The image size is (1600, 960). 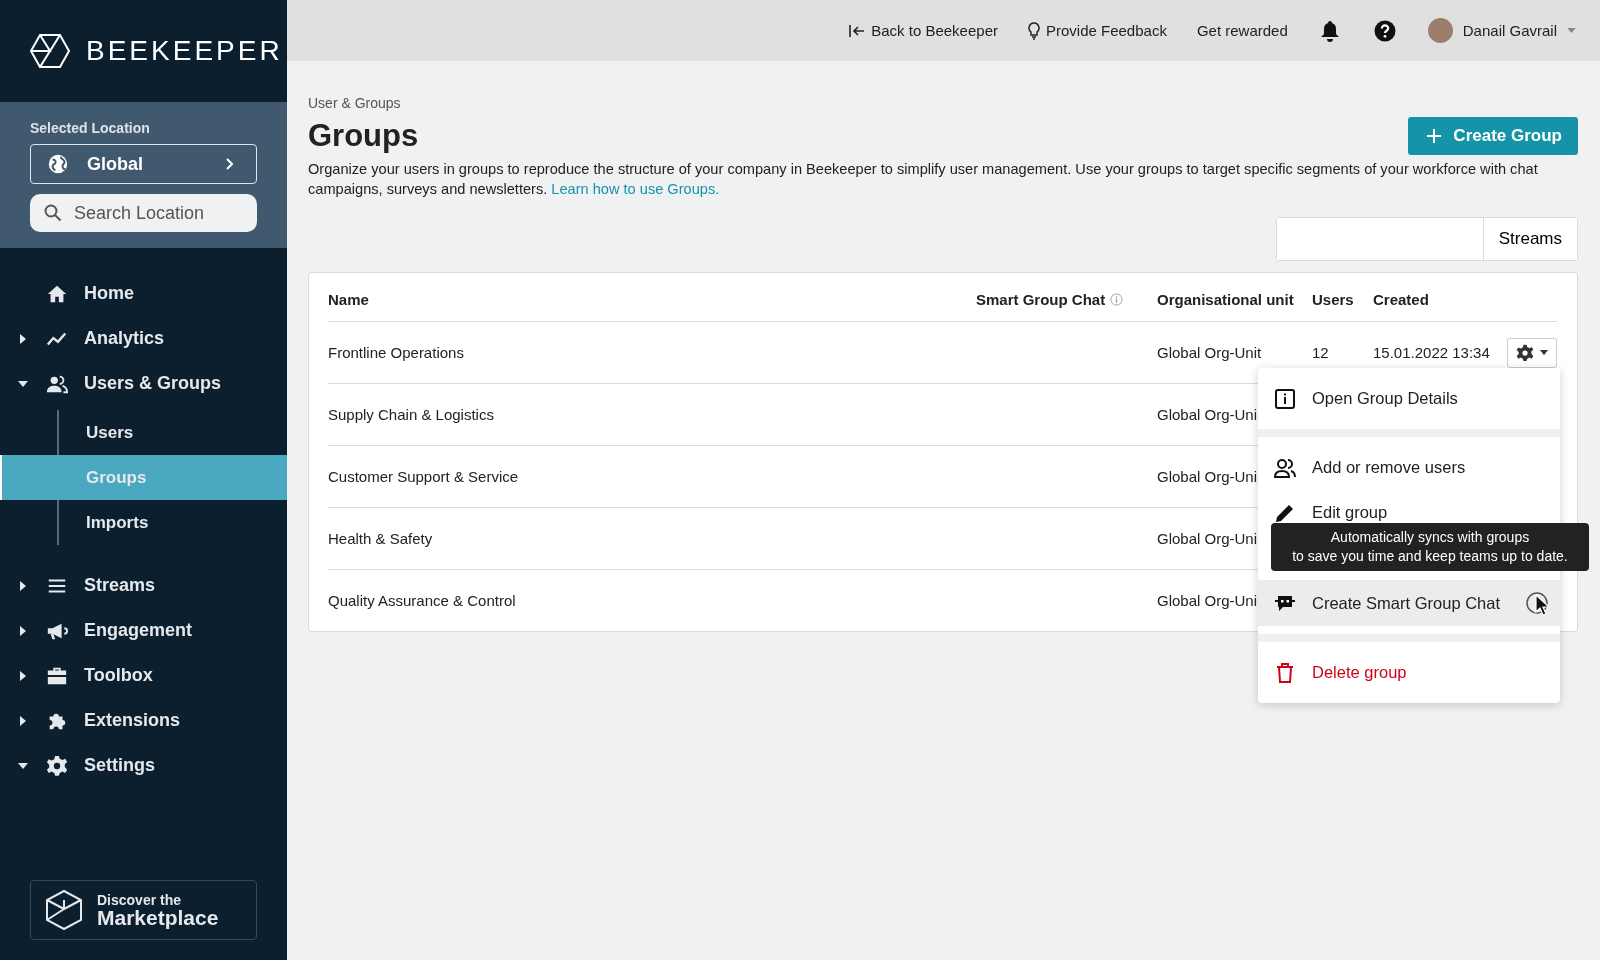 I want to click on column-header: Users, so click(x=1333, y=298).